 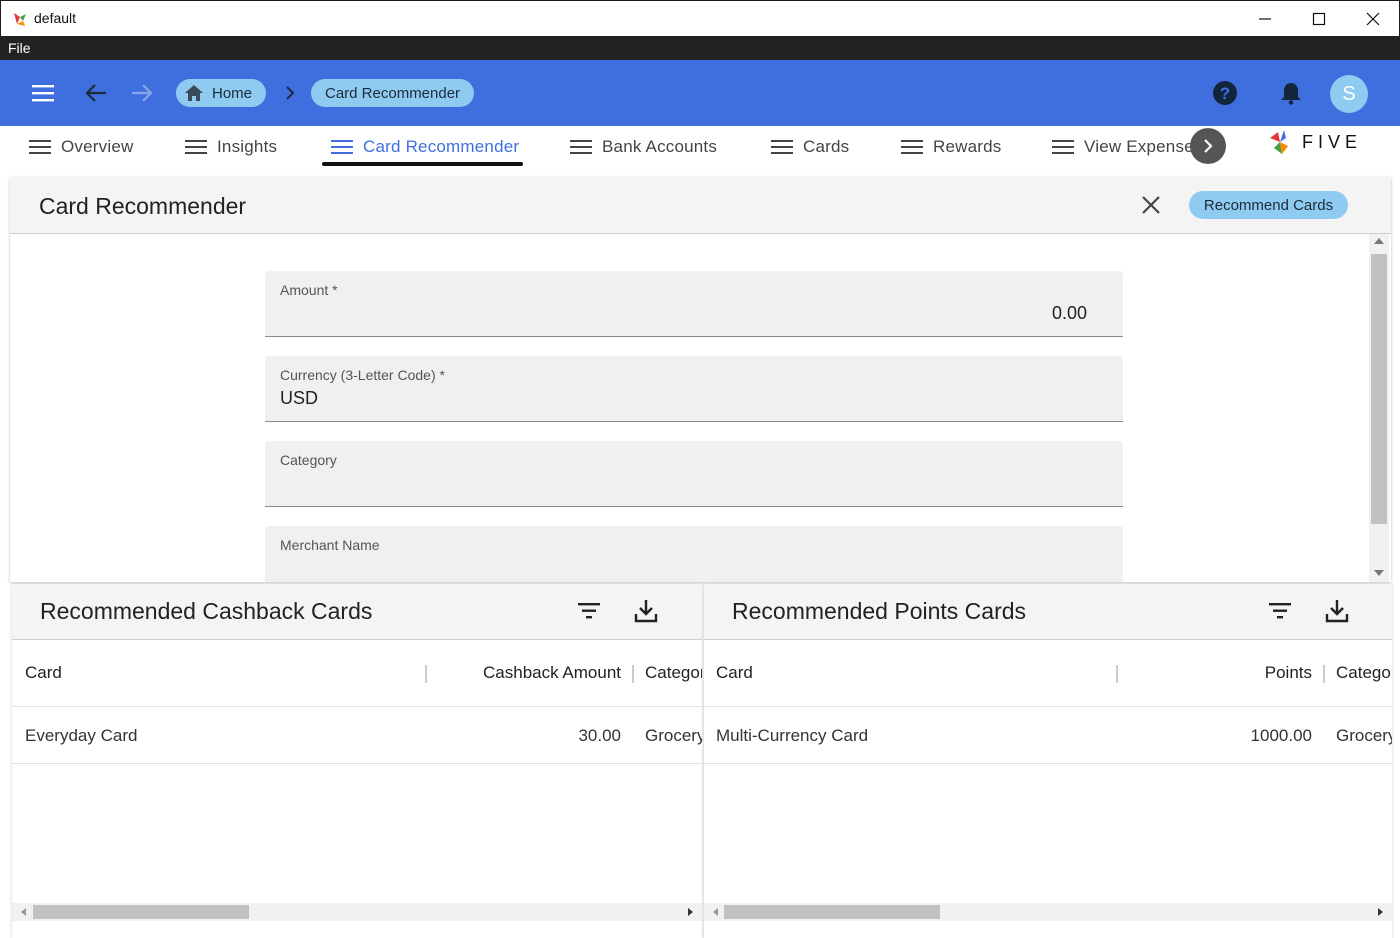 What do you see at coordinates (330, 545) in the screenshot?
I see `merchant-name-label: Merchant Name` at bounding box center [330, 545].